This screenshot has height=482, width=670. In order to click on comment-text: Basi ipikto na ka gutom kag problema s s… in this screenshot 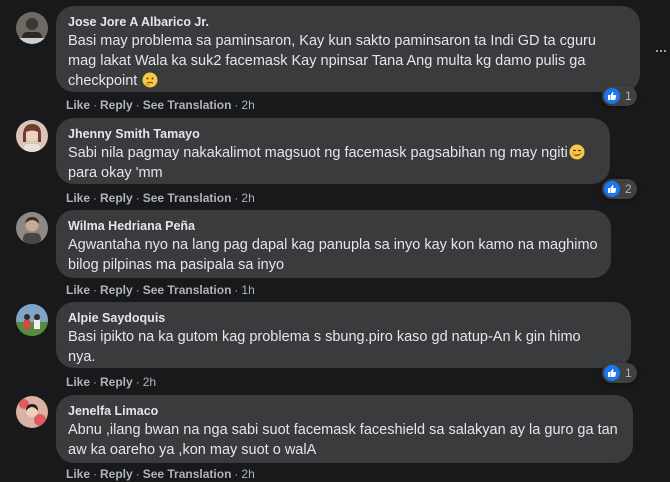, I will do `click(324, 347)`.